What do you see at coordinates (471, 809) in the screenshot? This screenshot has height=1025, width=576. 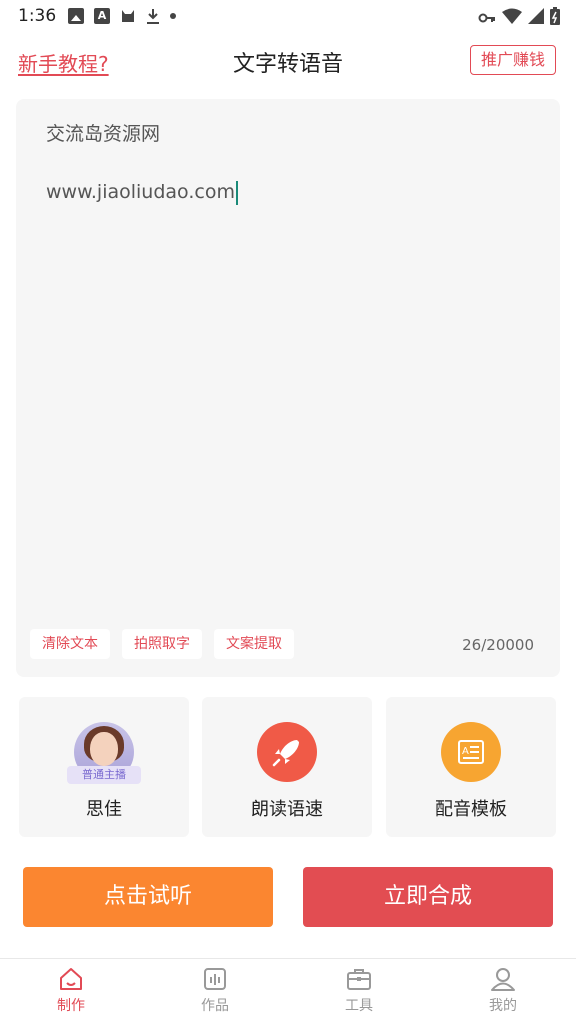 I see `dubbing-template-label: 配音模板` at bounding box center [471, 809].